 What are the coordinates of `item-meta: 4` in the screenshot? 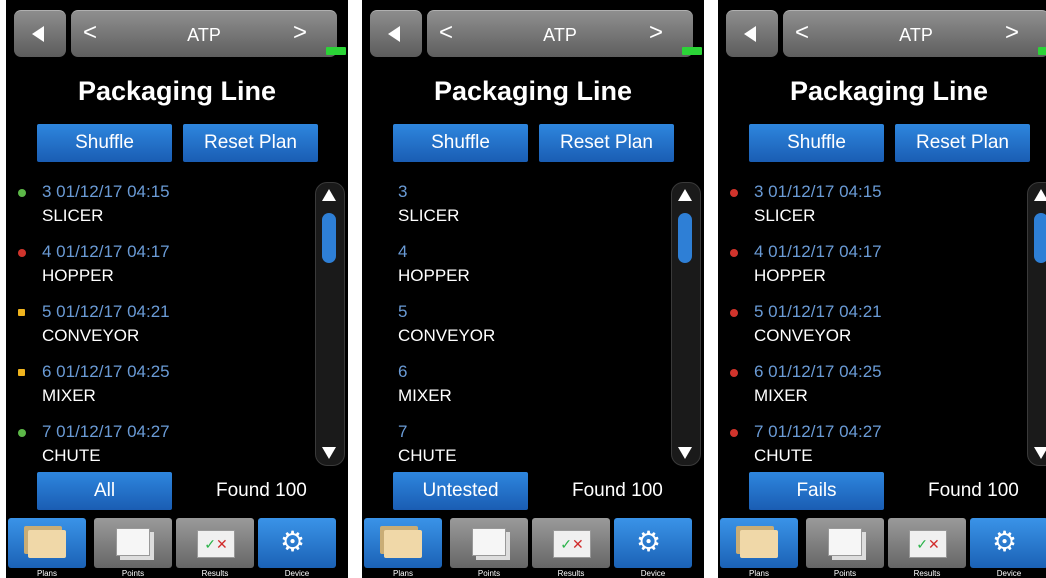 It's located at (403, 251).